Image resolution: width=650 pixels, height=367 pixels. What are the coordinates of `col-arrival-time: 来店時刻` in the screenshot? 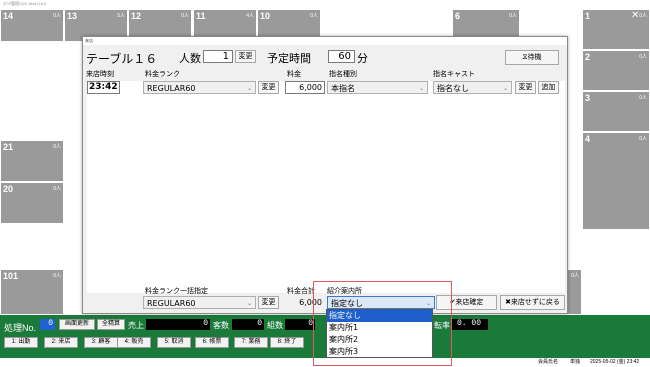 It's located at (100, 74).